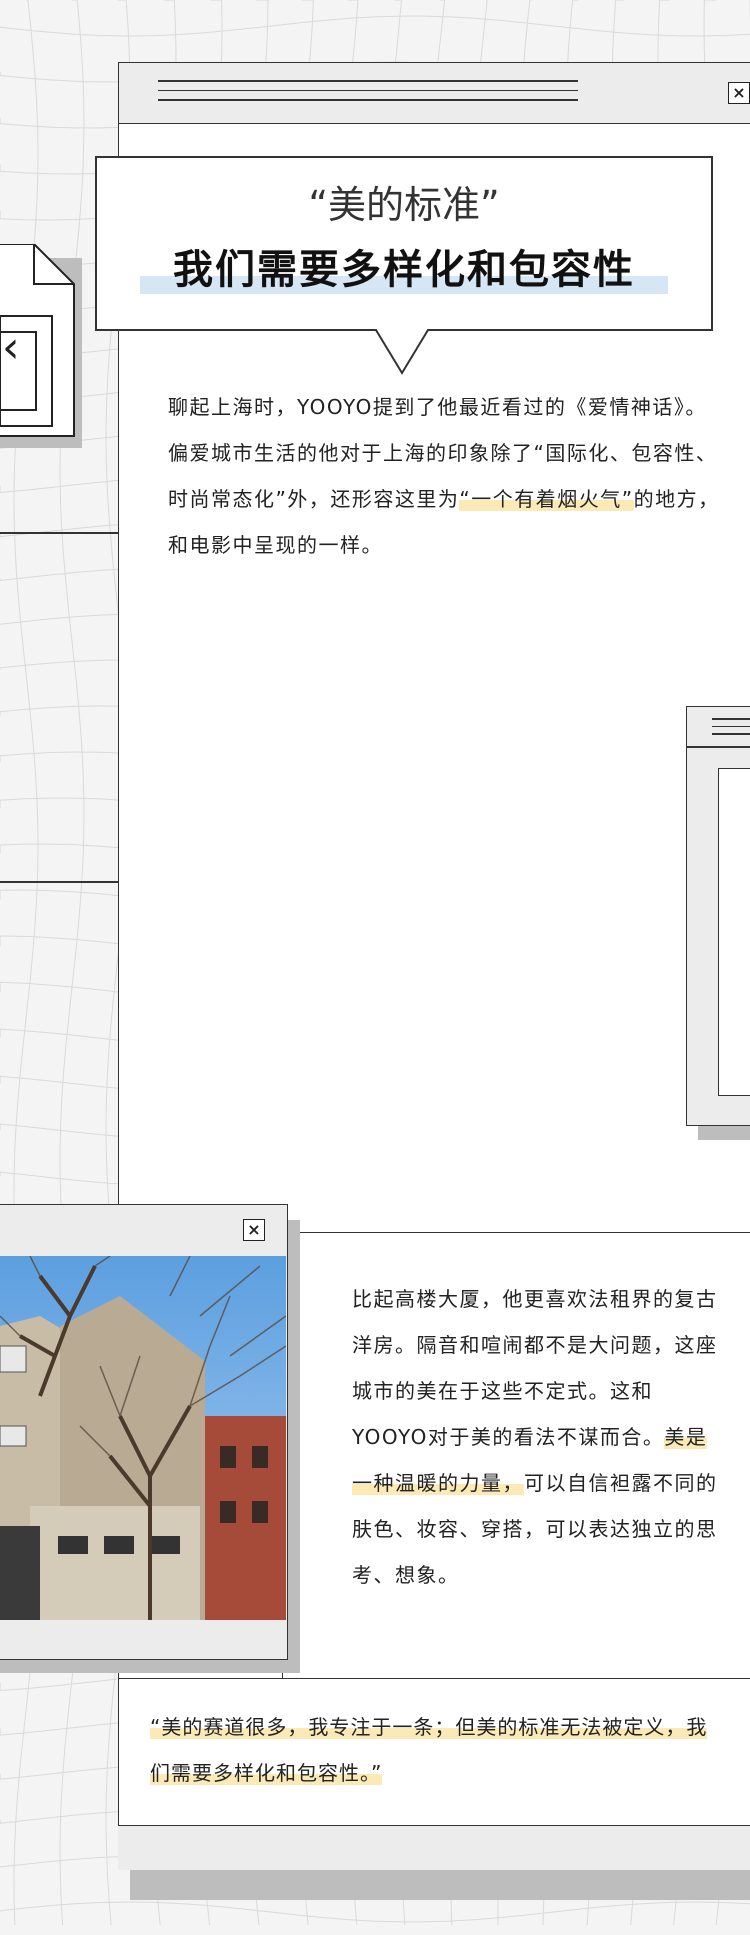 This screenshot has height=1935, width=750. What do you see at coordinates (434, 1847) in the screenshot?
I see `main-window-bottom-bar` at bounding box center [434, 1847].